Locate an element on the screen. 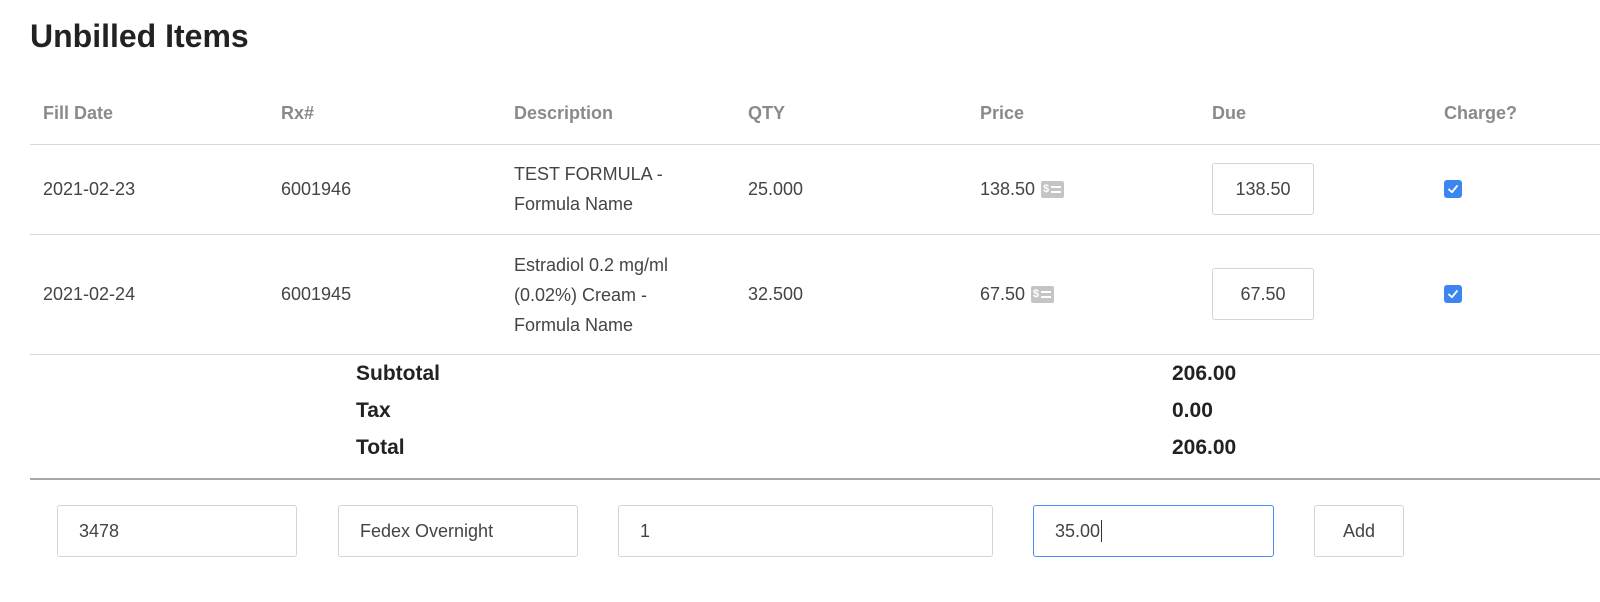  rx-number-cell: 6001945 is located at coordinates (316, 294).